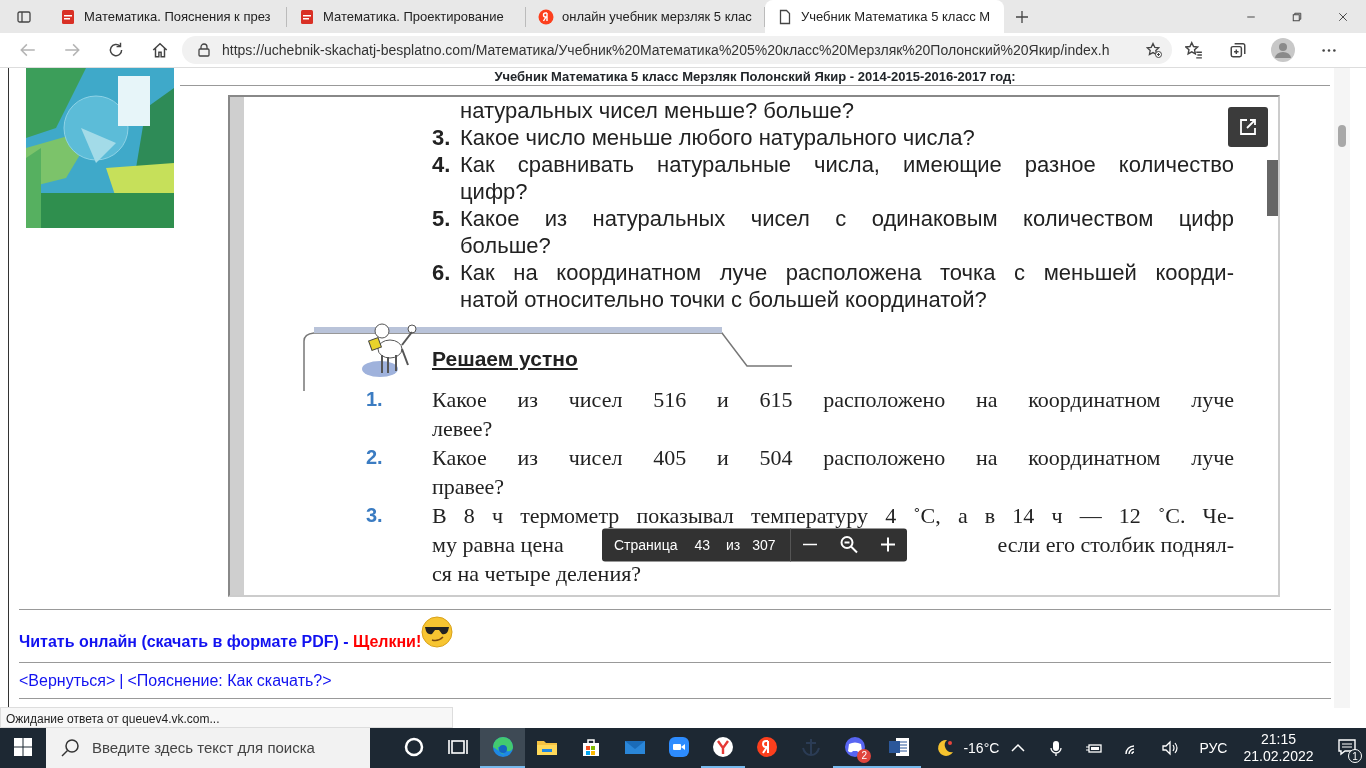 The image size is (1366, 768). What do you see at coordinates (28, 50) in the screenshot?
I see `back-arrow-icon` at bounding box center [28, 50].